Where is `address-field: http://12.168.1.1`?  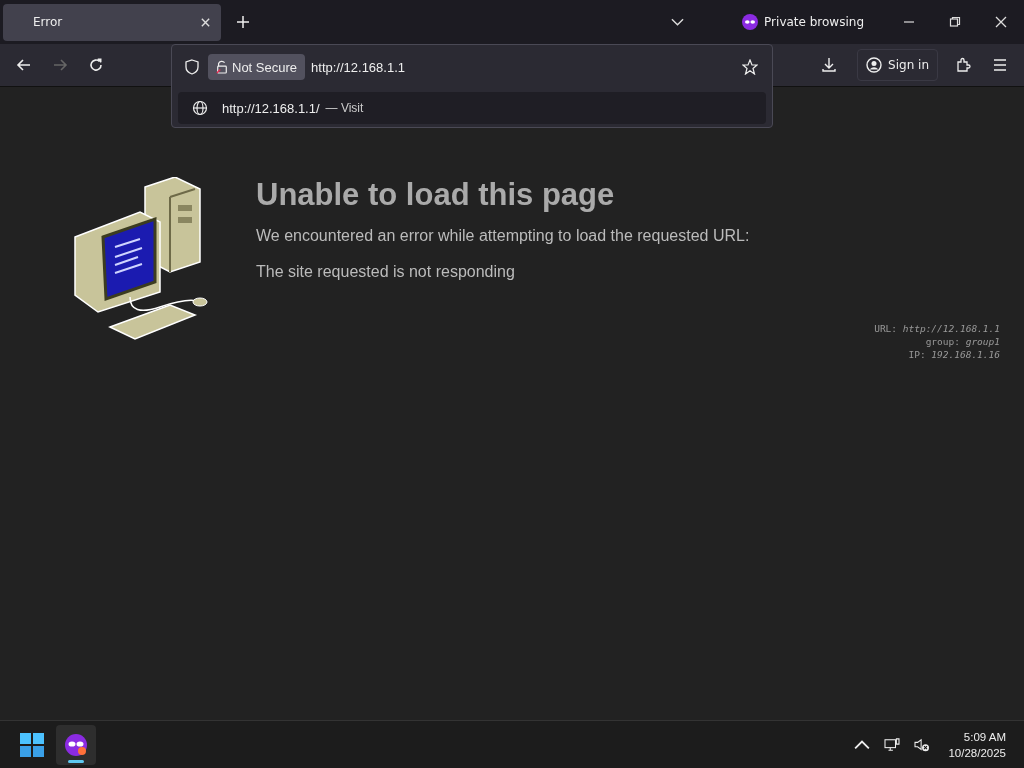
address-field: http://12.168.1.1 is located at coordinates (523, 67).